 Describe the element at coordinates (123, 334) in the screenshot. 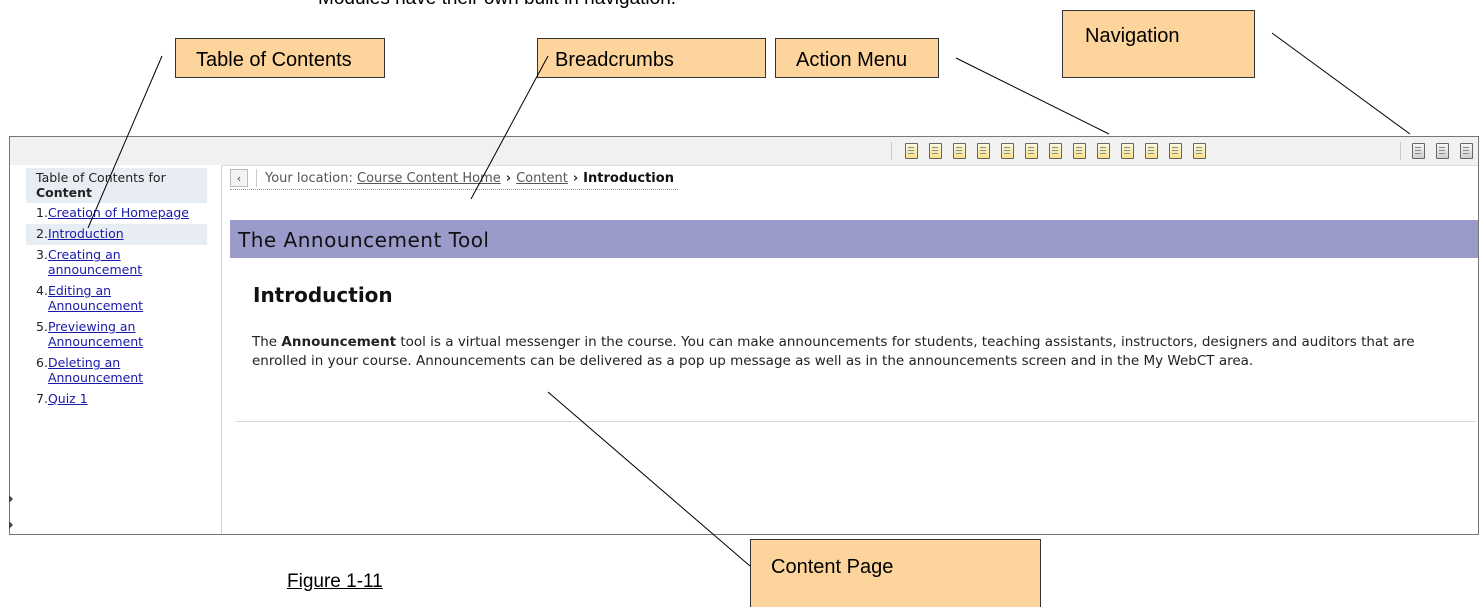

I see `toc-link-previewing-an-announcement: Previewing an Announcement` at that location.